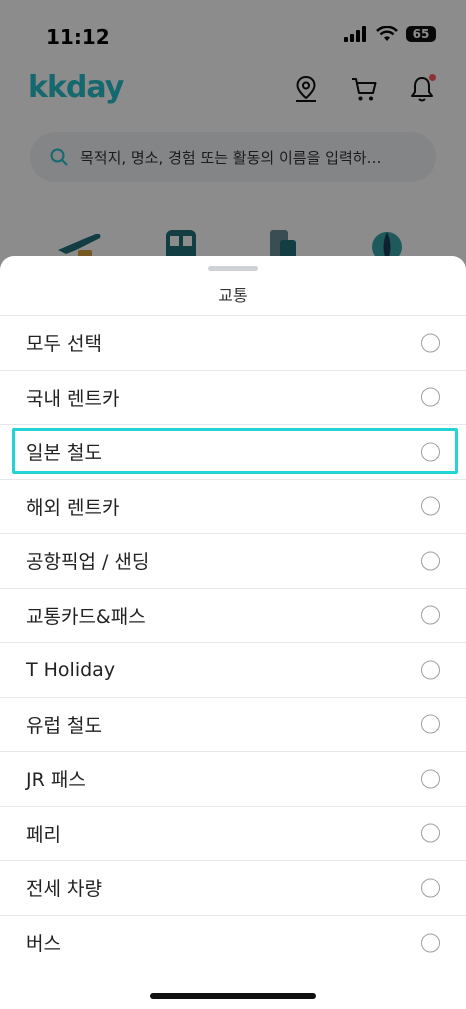  Describe the element at coordinates (233, 943) in the screenshot. I see `option-bus: 버스` at that location.